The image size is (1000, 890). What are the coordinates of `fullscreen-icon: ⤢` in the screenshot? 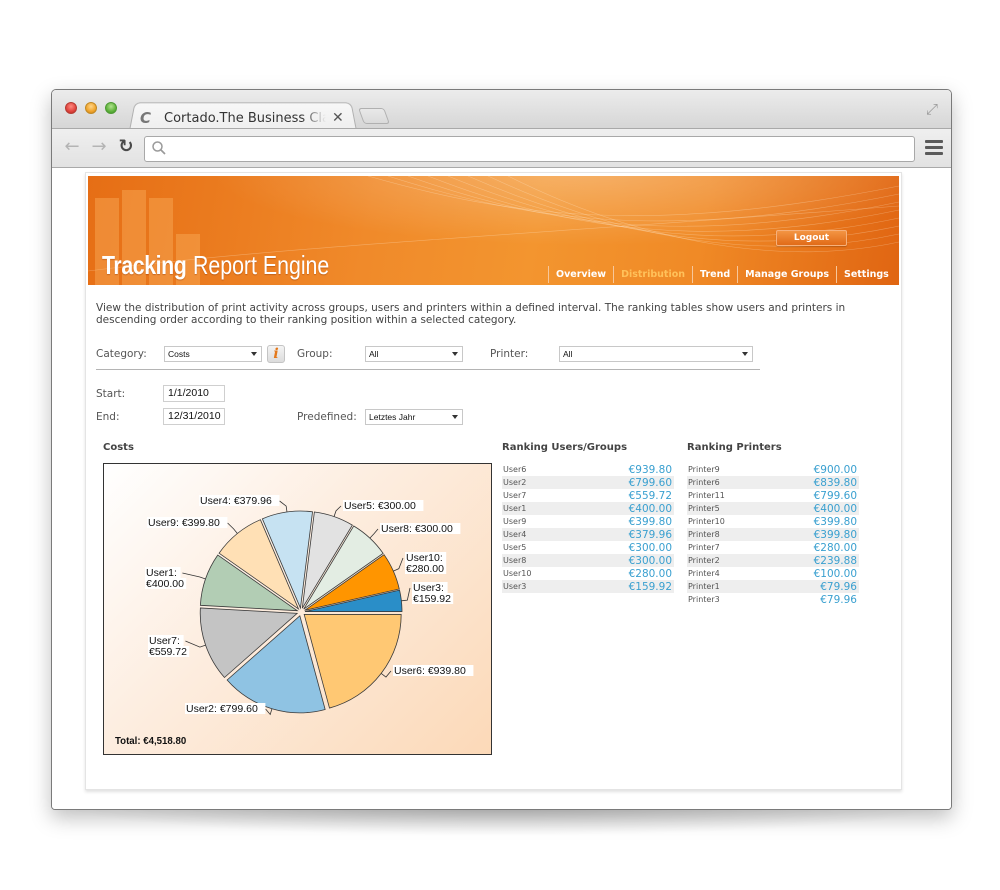 It's located at (932, 109).